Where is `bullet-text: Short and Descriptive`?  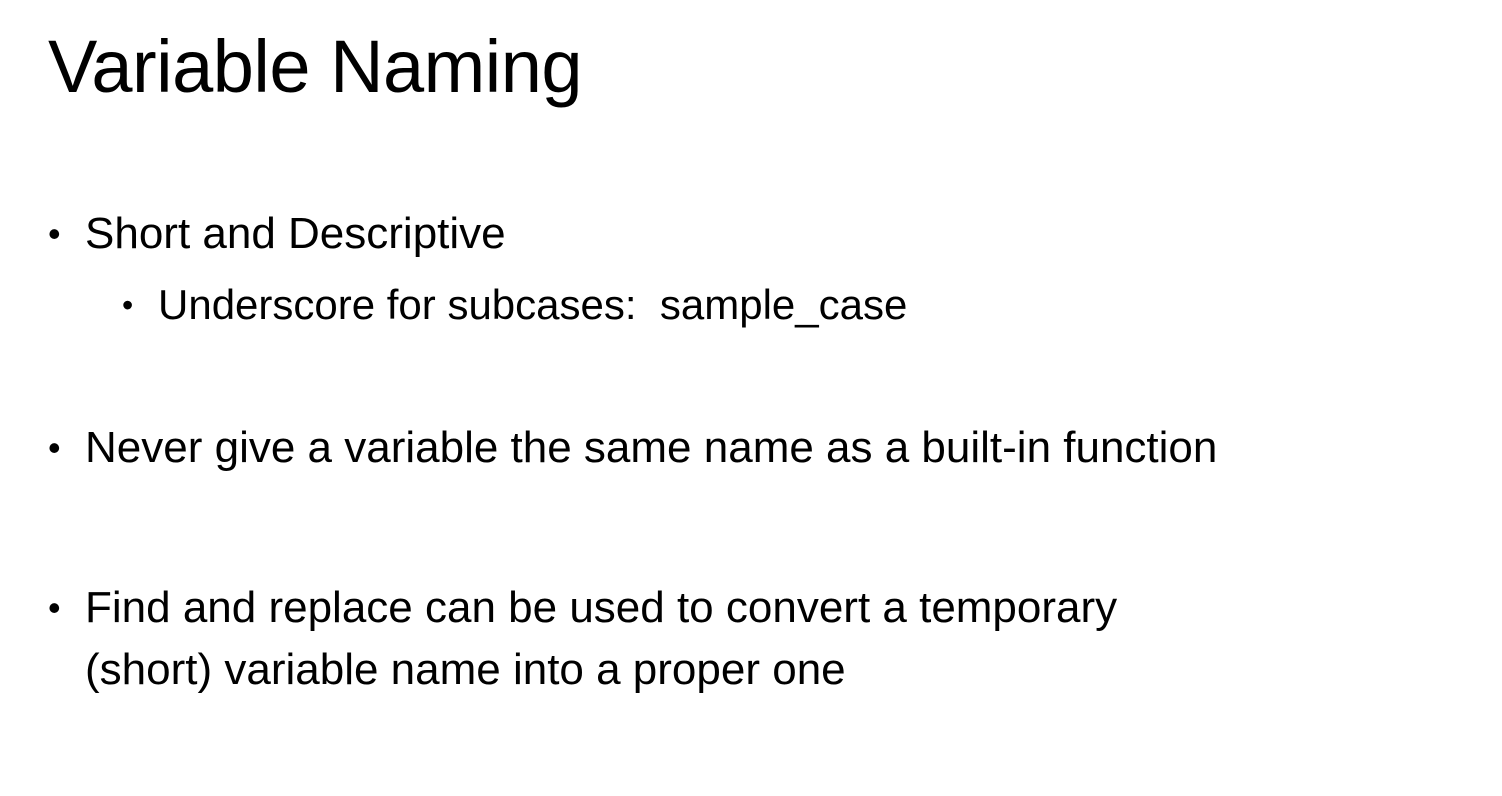
bullet-text: Short and Descriptive is located at coordinates (295, 233).